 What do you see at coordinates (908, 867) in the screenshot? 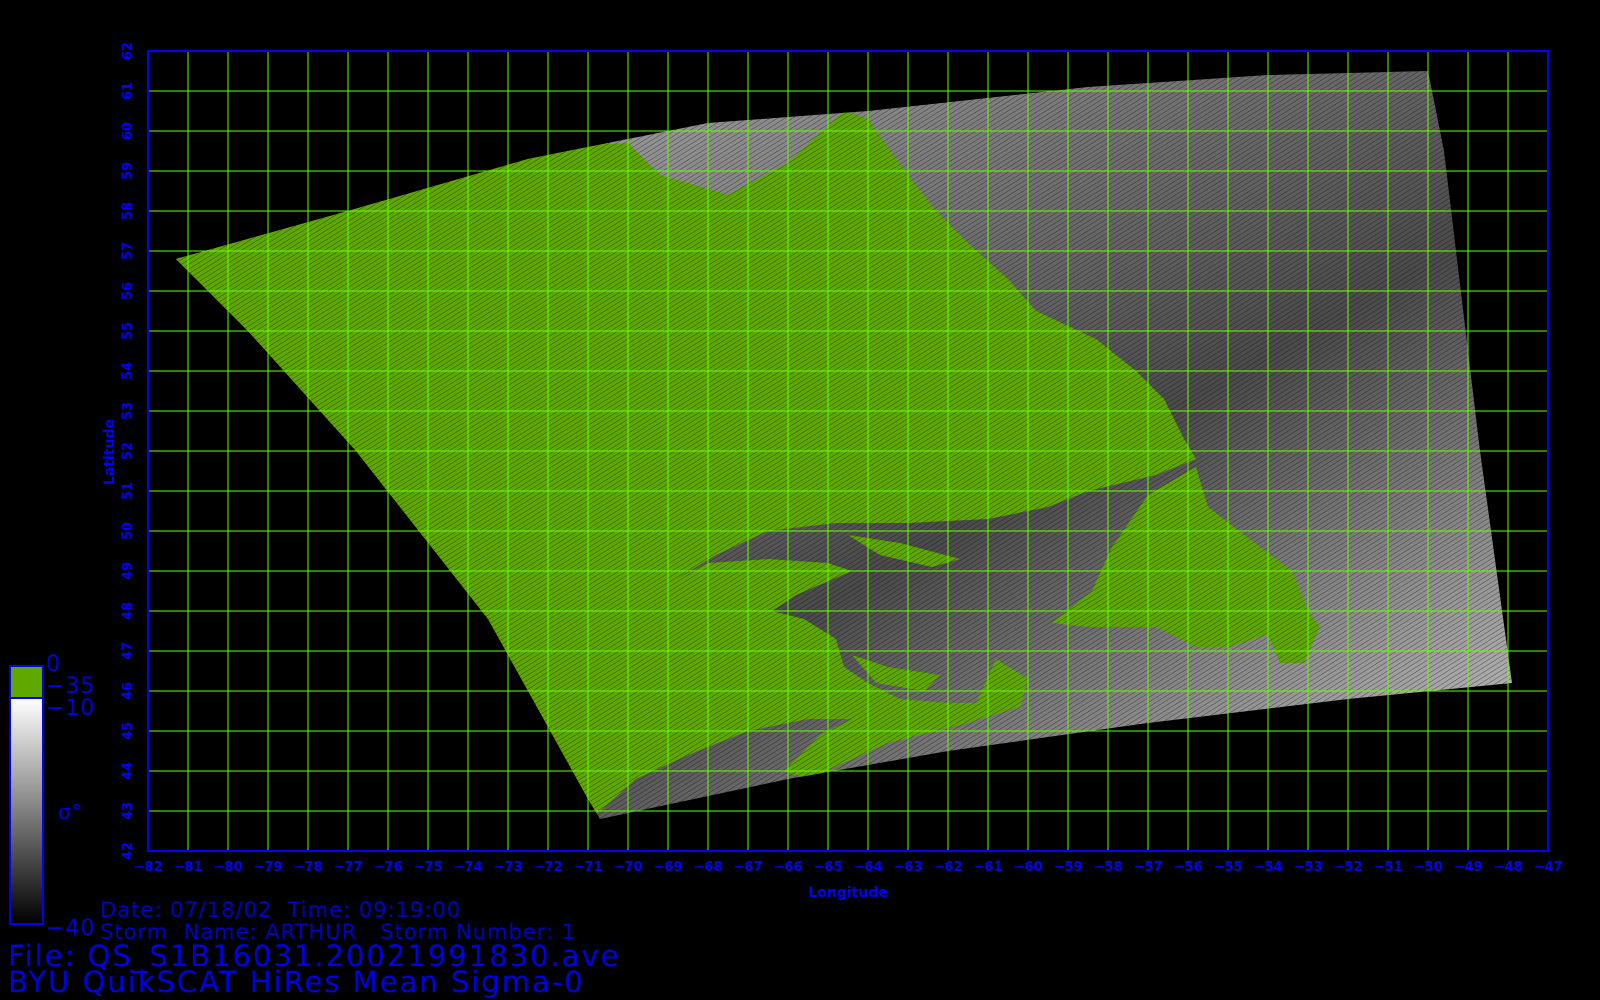
I see `longitude-tick-label: −63` at bounding box center [908, 867].